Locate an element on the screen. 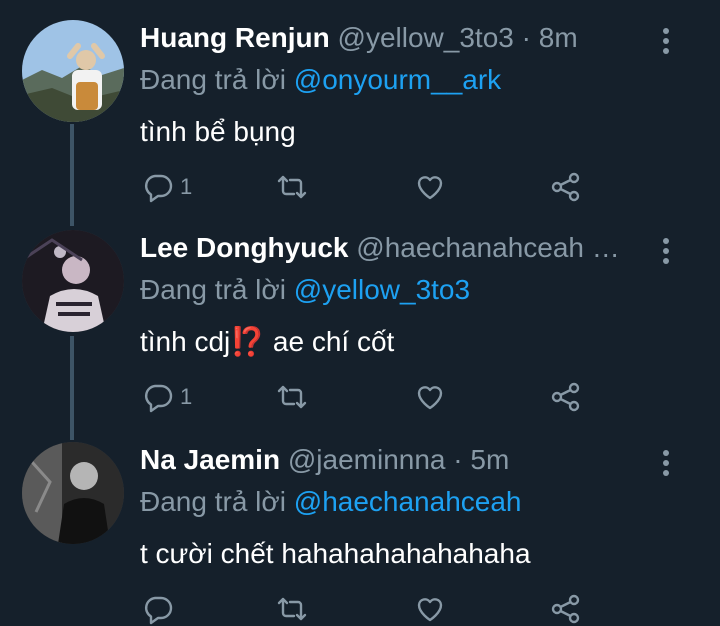  timestamp: 8m is located at coordinates (558, 37).